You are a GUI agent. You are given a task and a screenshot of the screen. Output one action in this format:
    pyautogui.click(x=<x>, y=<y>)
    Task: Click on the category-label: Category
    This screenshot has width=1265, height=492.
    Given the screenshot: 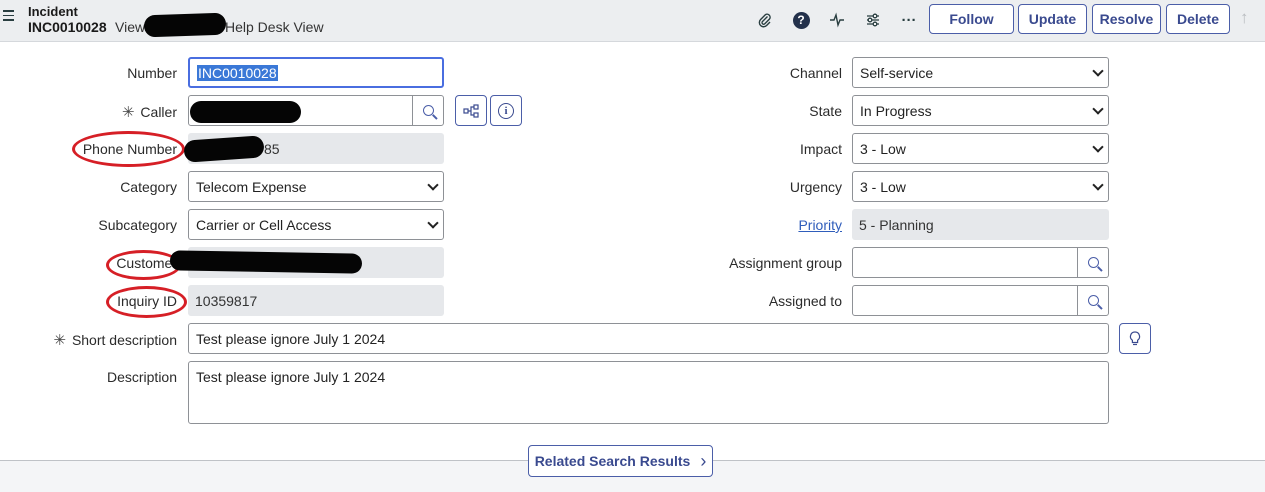 What is the action you would take?
    pyautogui.click(x=148, y=187)
    